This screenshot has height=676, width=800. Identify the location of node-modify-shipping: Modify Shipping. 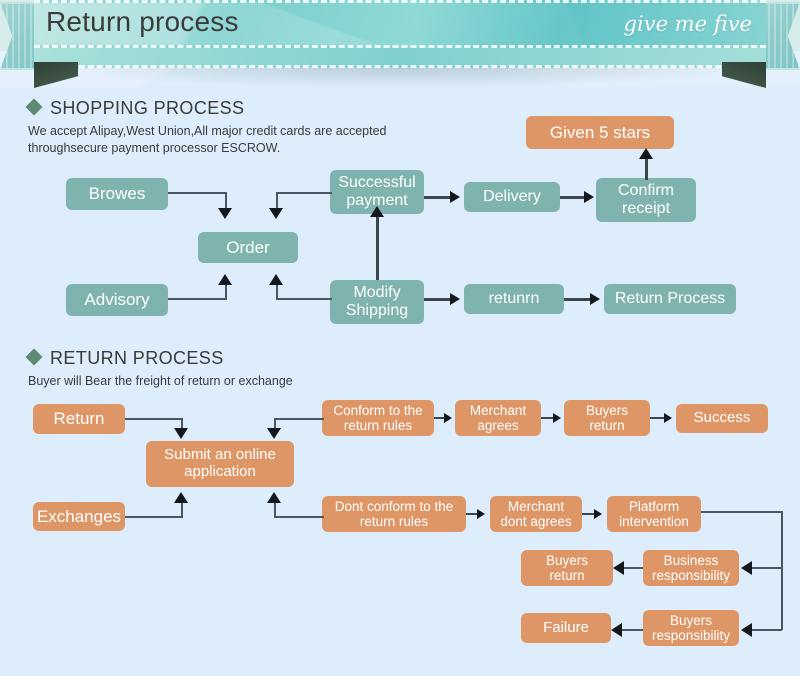
(377, 302).